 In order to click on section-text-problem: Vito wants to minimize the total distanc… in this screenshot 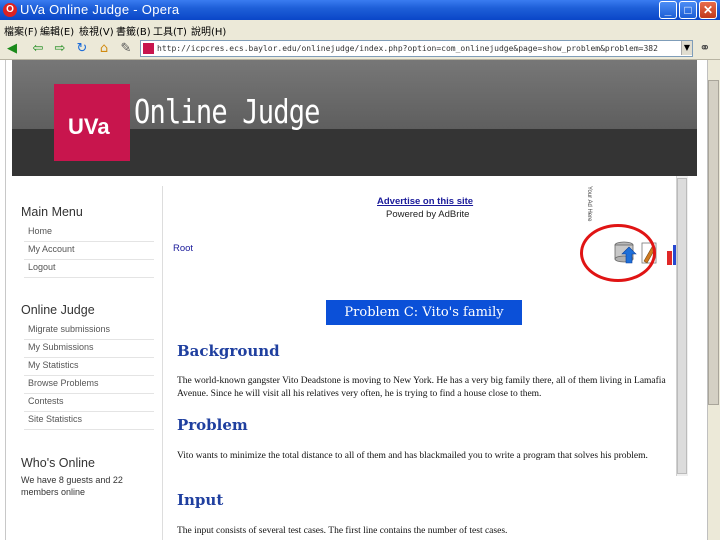, I will do `click(412, 456)`.